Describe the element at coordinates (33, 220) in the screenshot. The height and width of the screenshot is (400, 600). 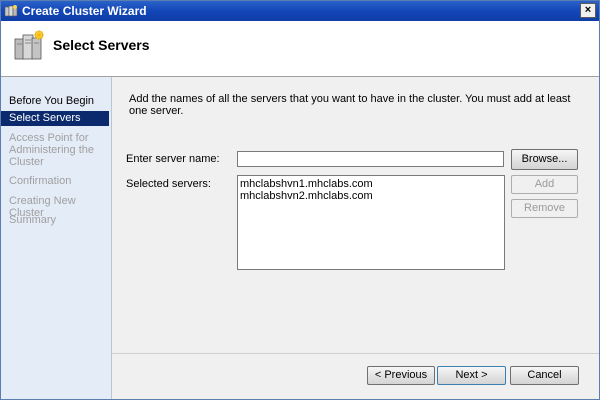
I see `nav-step-summary: Summary` at that location.